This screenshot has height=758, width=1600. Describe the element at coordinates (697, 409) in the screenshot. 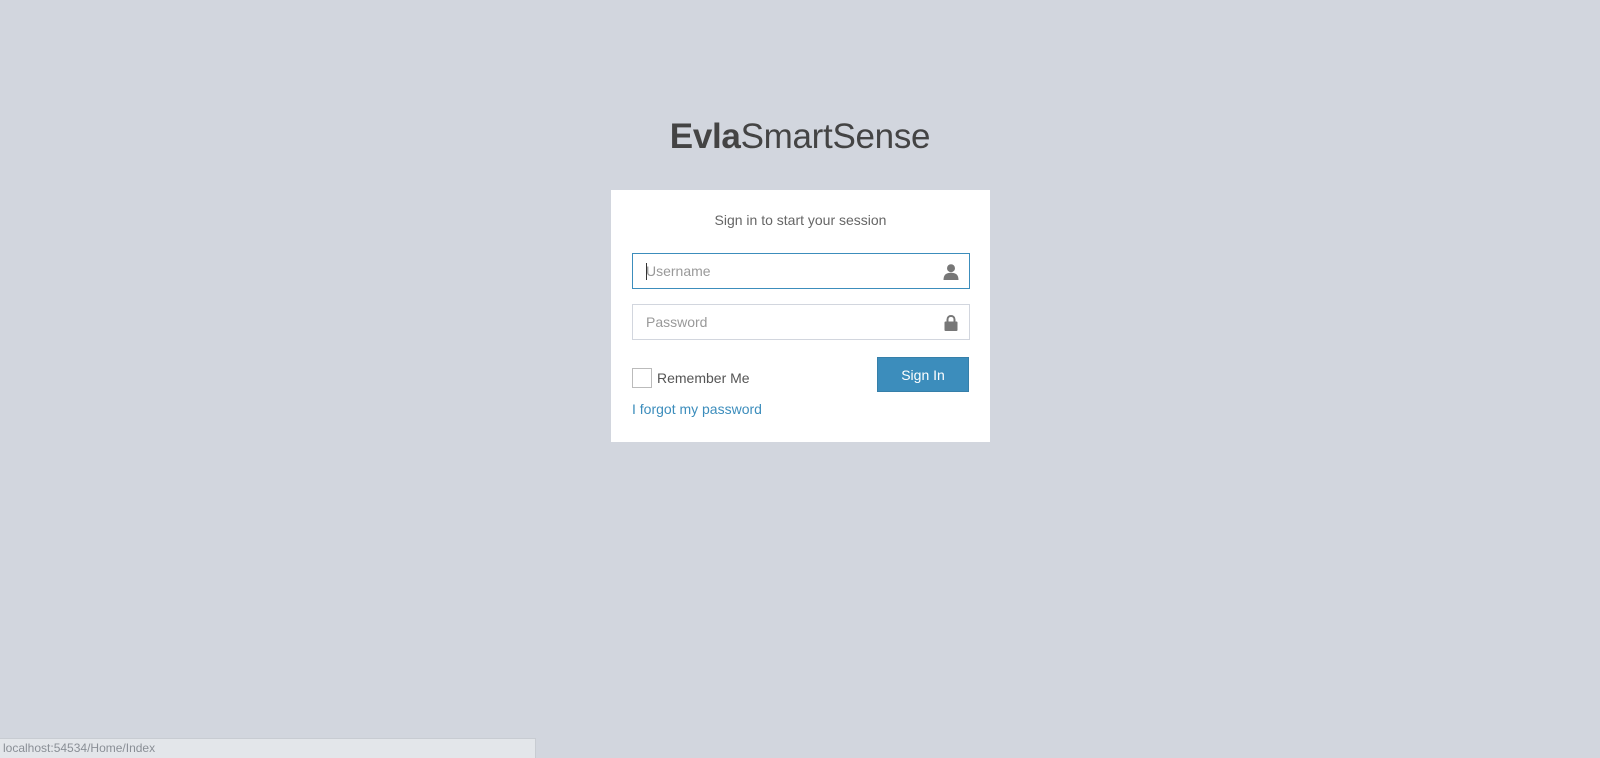

I see `forgot-password-link: I forgot my password` at that location.